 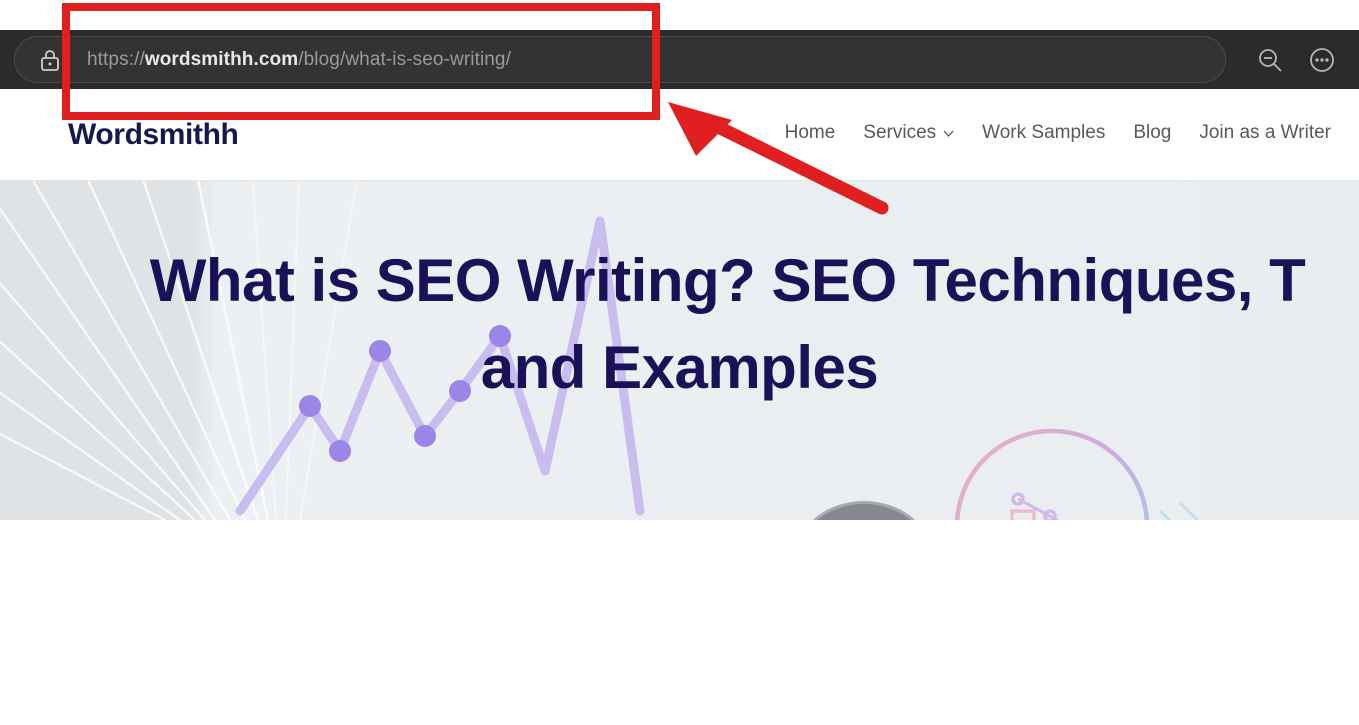 I want to click on zoom-out-icon, so click(x=1270, y=60).